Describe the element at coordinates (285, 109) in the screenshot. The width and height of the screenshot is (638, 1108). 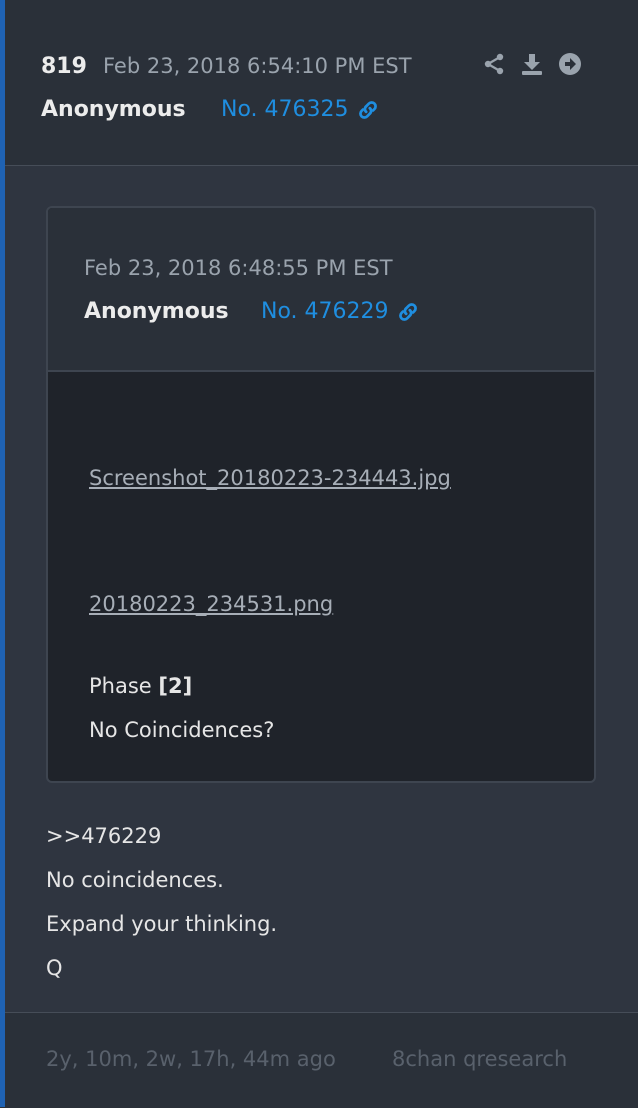
I see `post-id-label: No. 476325` at that location.